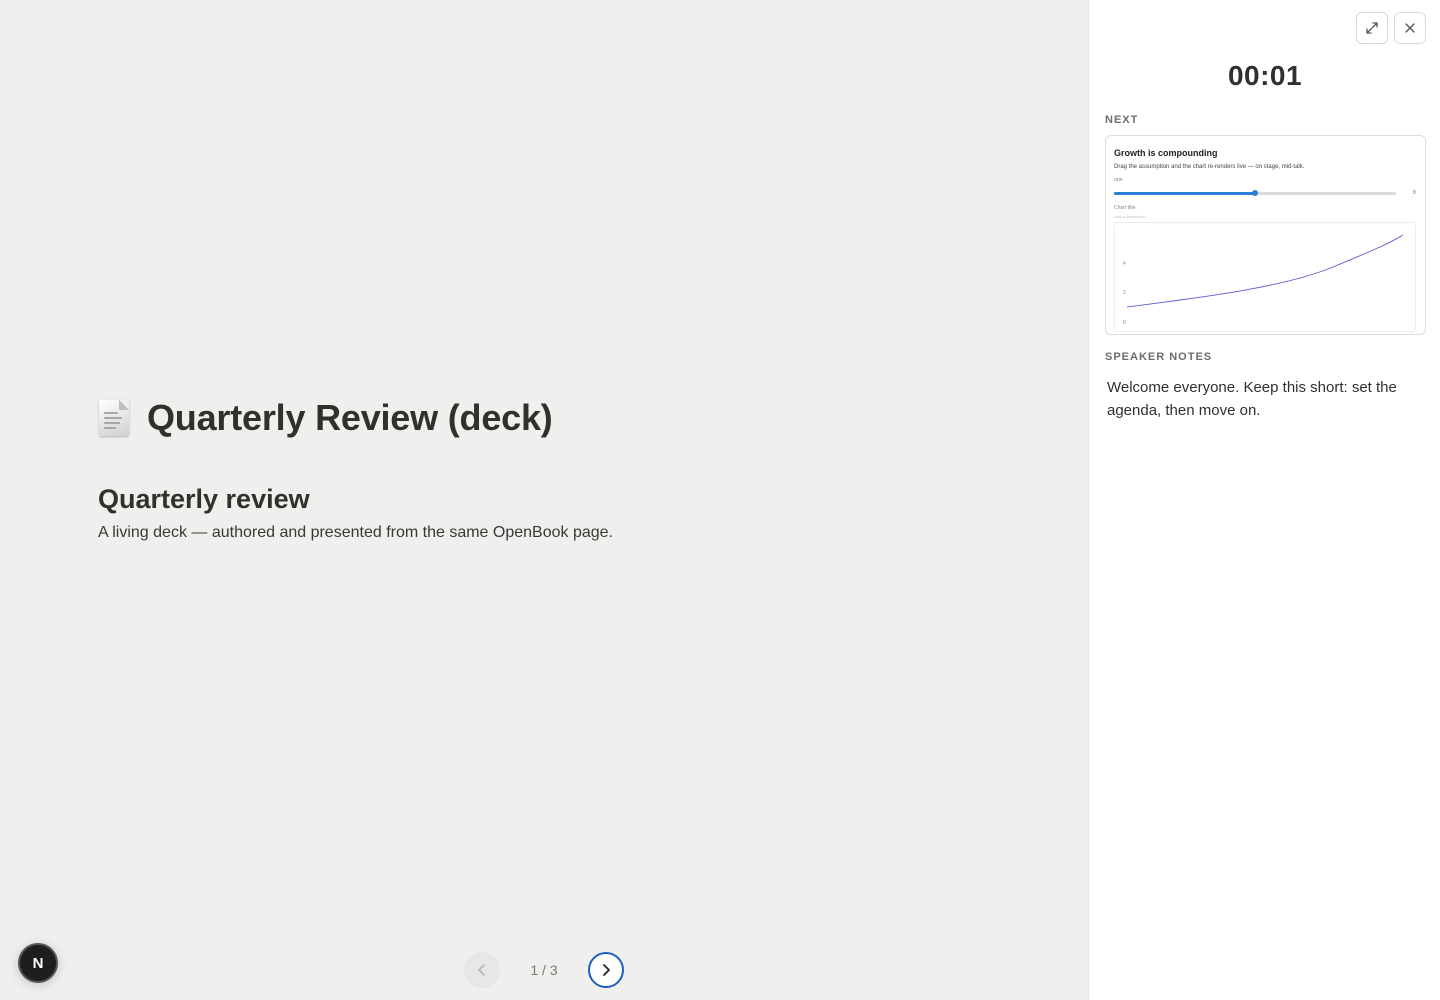 This screenshot has width=1440, height=1000. What do you see at coordinates (1184, 193) in the screenshot?
I see `preview-slider-fill` at bounding box center [1184, 193].